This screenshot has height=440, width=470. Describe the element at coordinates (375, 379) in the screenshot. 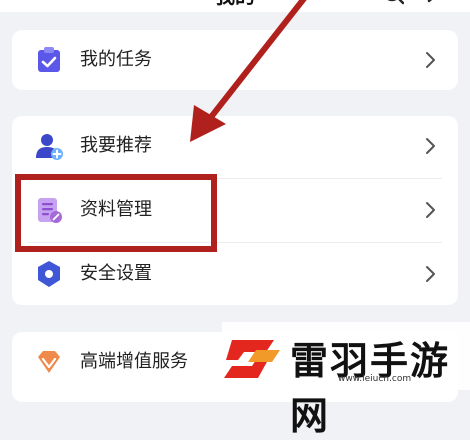

I see `watermark-url: www.leiucn.com` at that location.